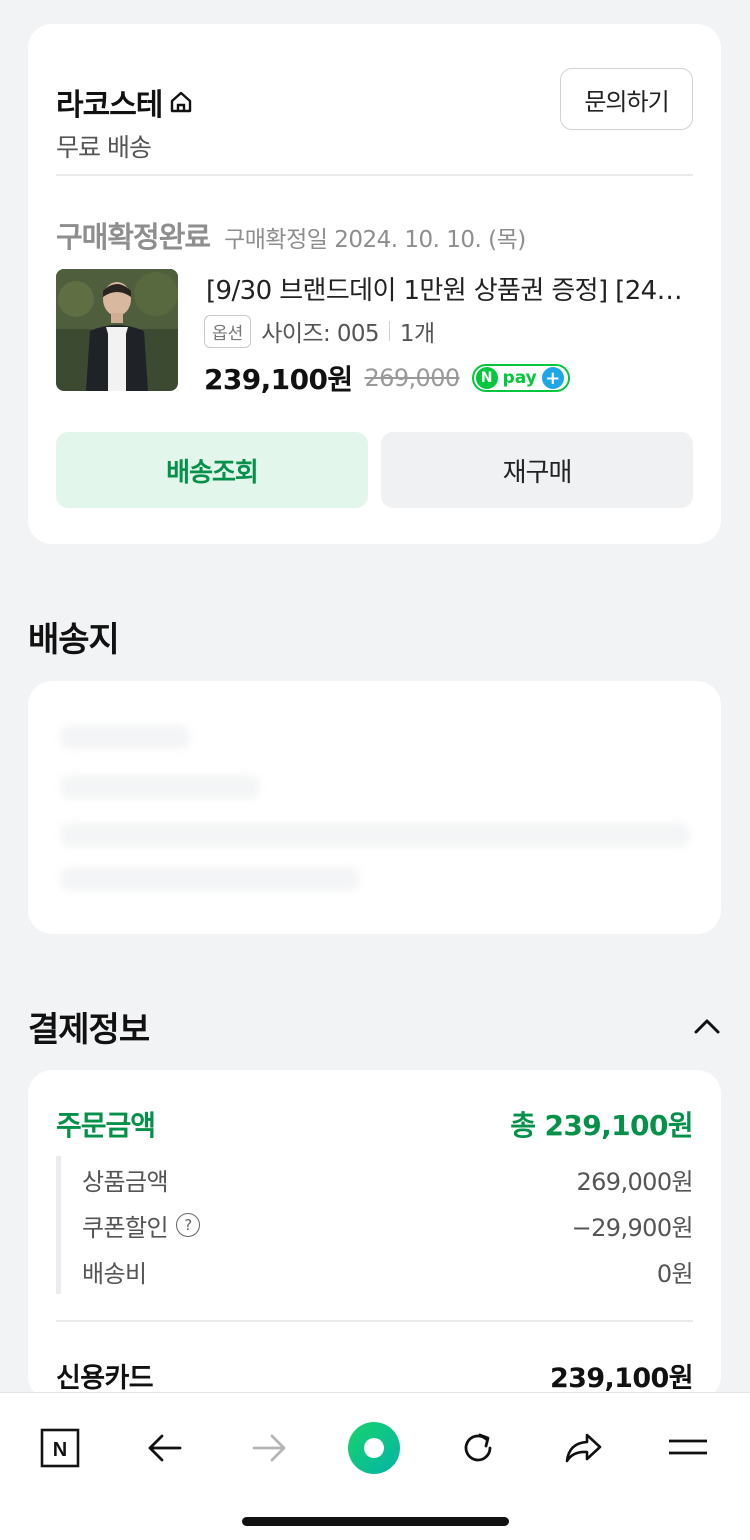 The image size is (750, 1540). I want to click on option-row: 옵션 사이즈: 005 1개, so click(319, 331).